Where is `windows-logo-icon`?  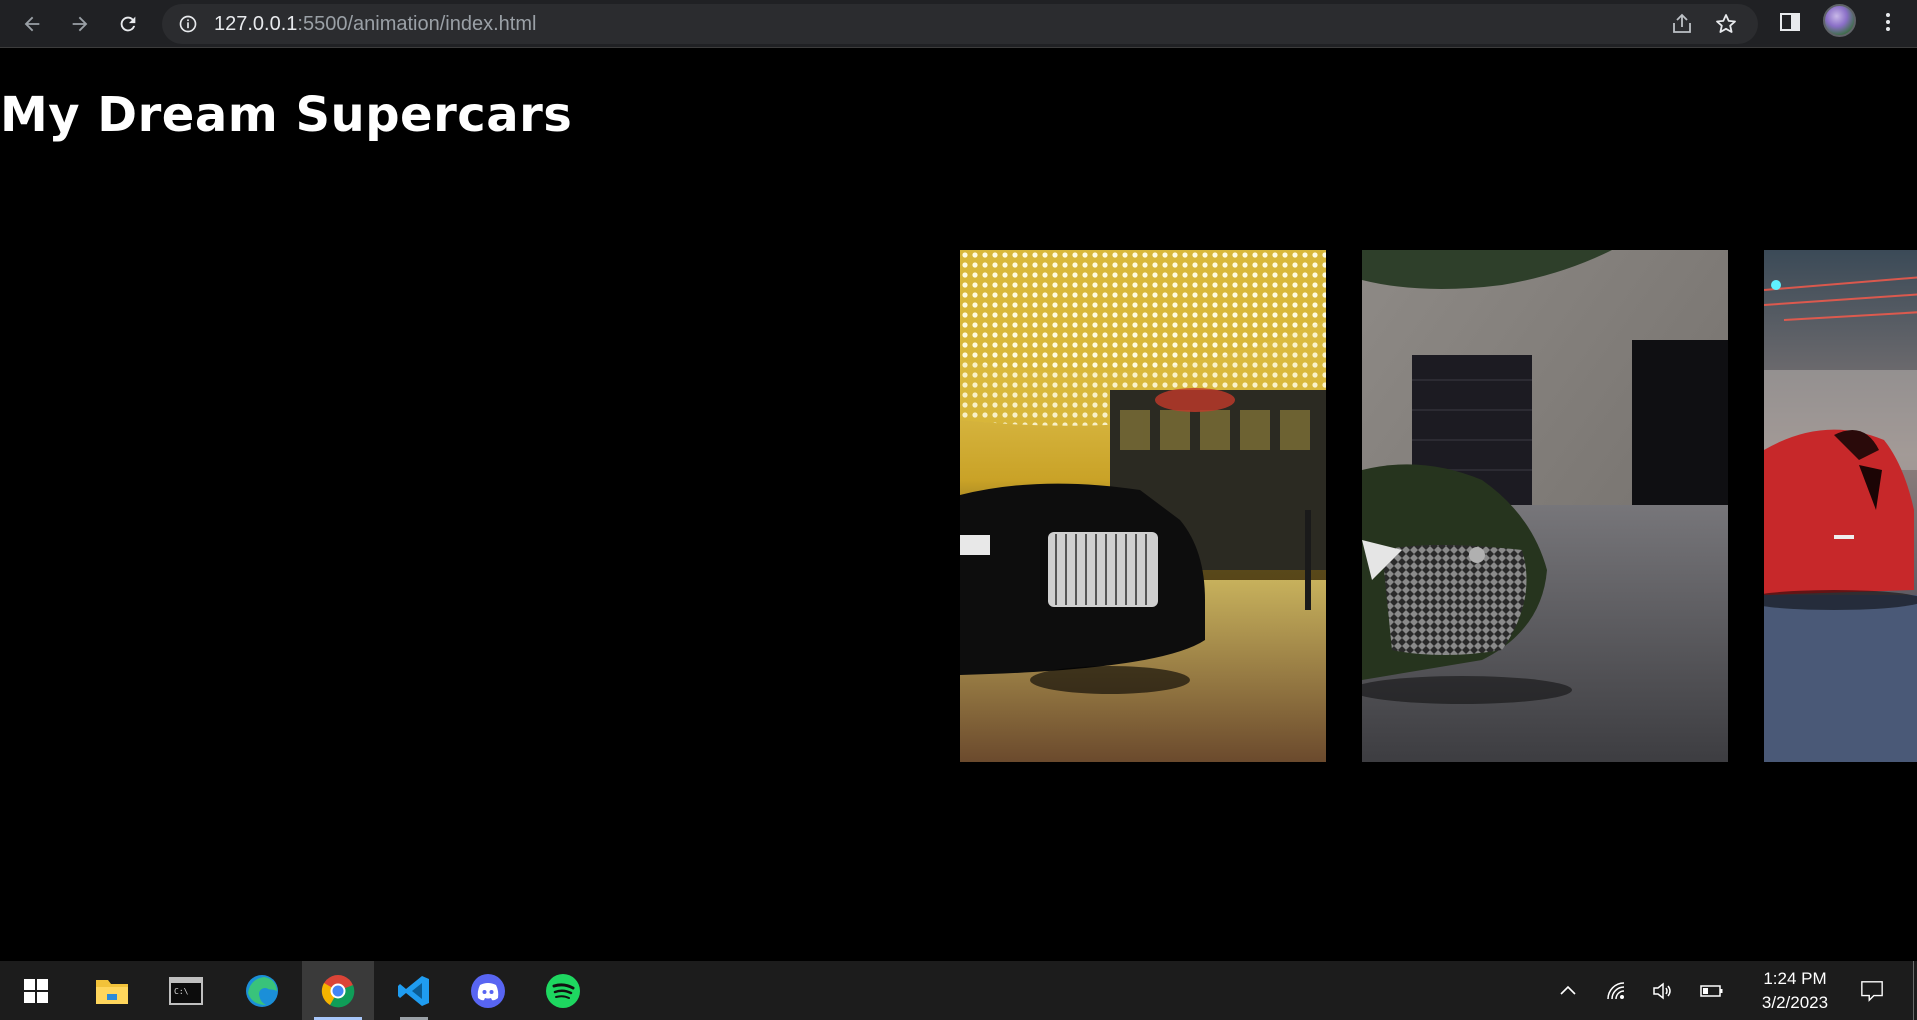 windows-logo-icon is located at coordinates (36, 990).